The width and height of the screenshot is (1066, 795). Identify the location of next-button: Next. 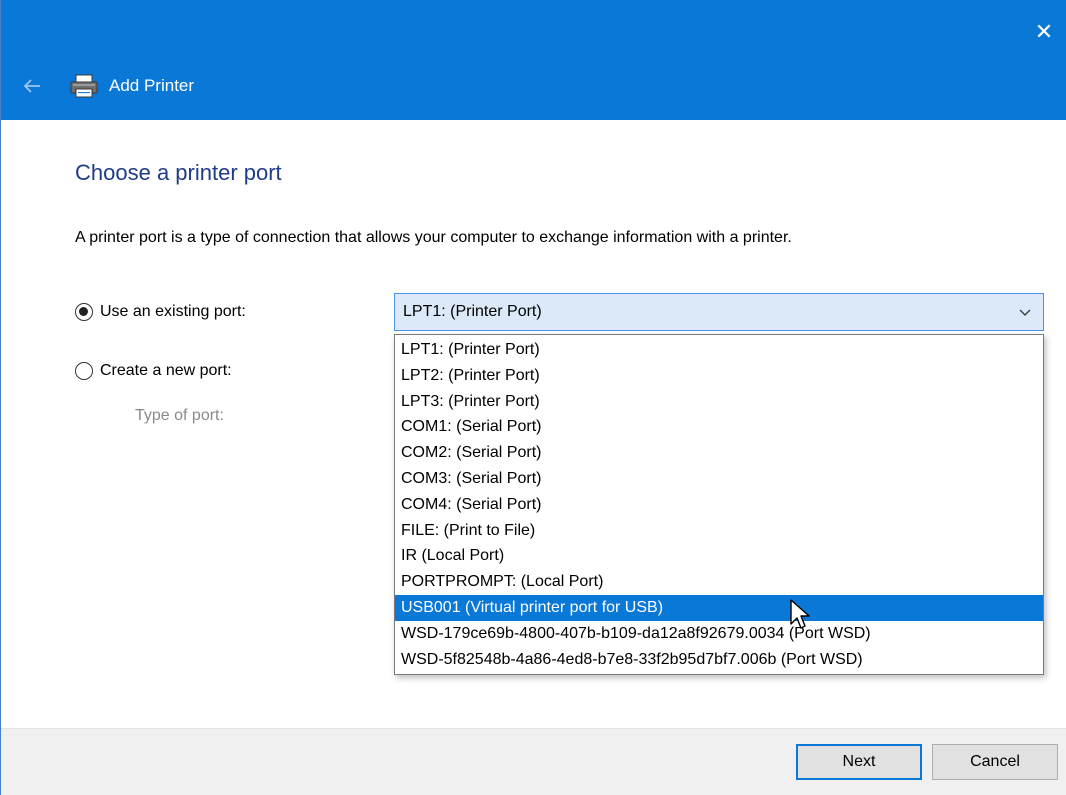
(859, 762).